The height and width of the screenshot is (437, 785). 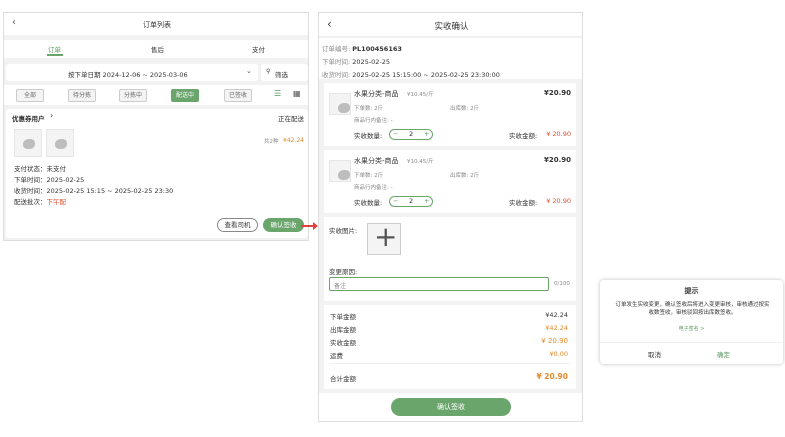 What do you see at coordinates (28, 119) in the screenshot?
I see `customer-name: 优惠券用户` at bounding box center [28, 119].